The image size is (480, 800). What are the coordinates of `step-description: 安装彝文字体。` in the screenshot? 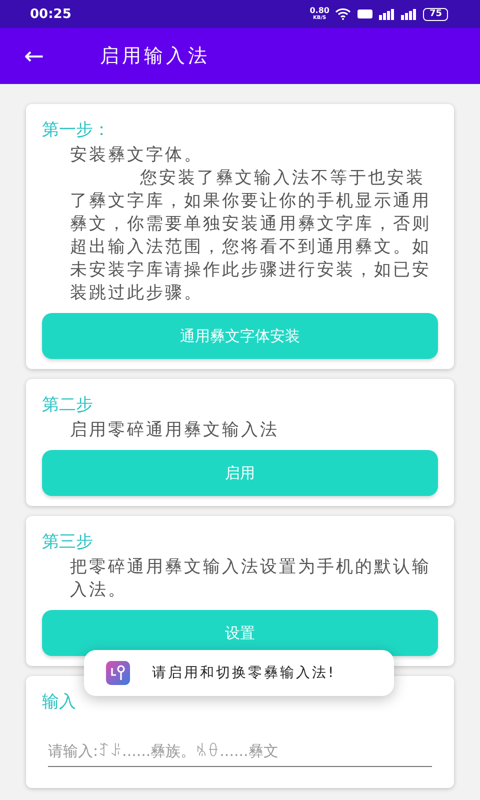 It's located at (136, 155).